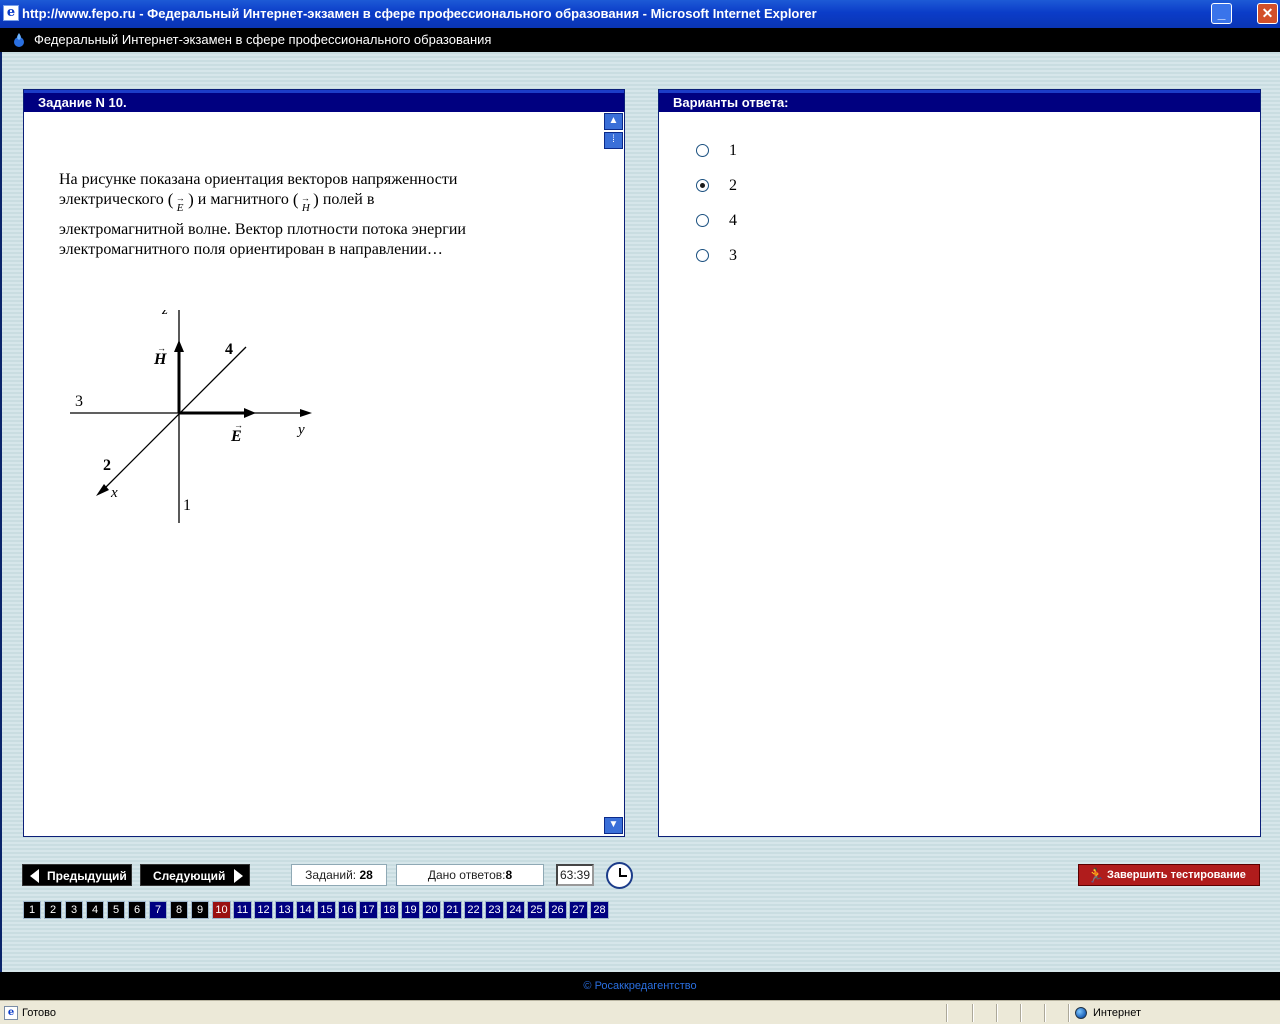  What do you see at coordinates (263, 910) in the screenshot?
I see `page-button-12: 12` at bounding box center [263, 910].